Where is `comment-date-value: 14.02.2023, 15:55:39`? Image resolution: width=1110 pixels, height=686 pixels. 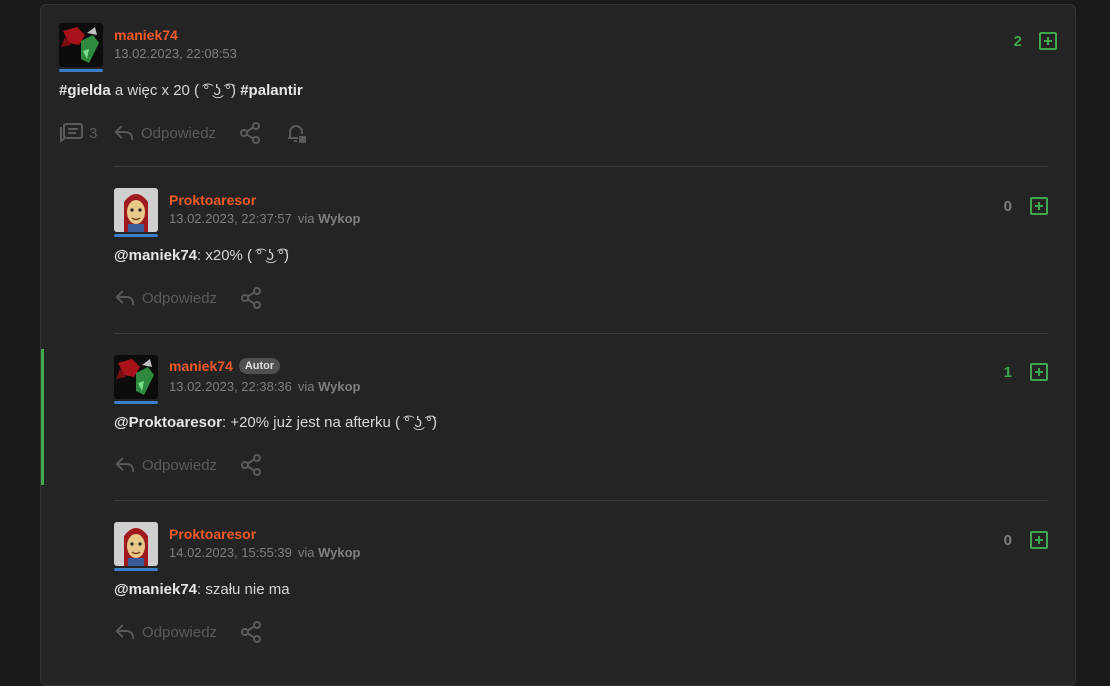 comment-date-value: 14.02.2023, 15:55:39 is located at coordinates (230, 552).